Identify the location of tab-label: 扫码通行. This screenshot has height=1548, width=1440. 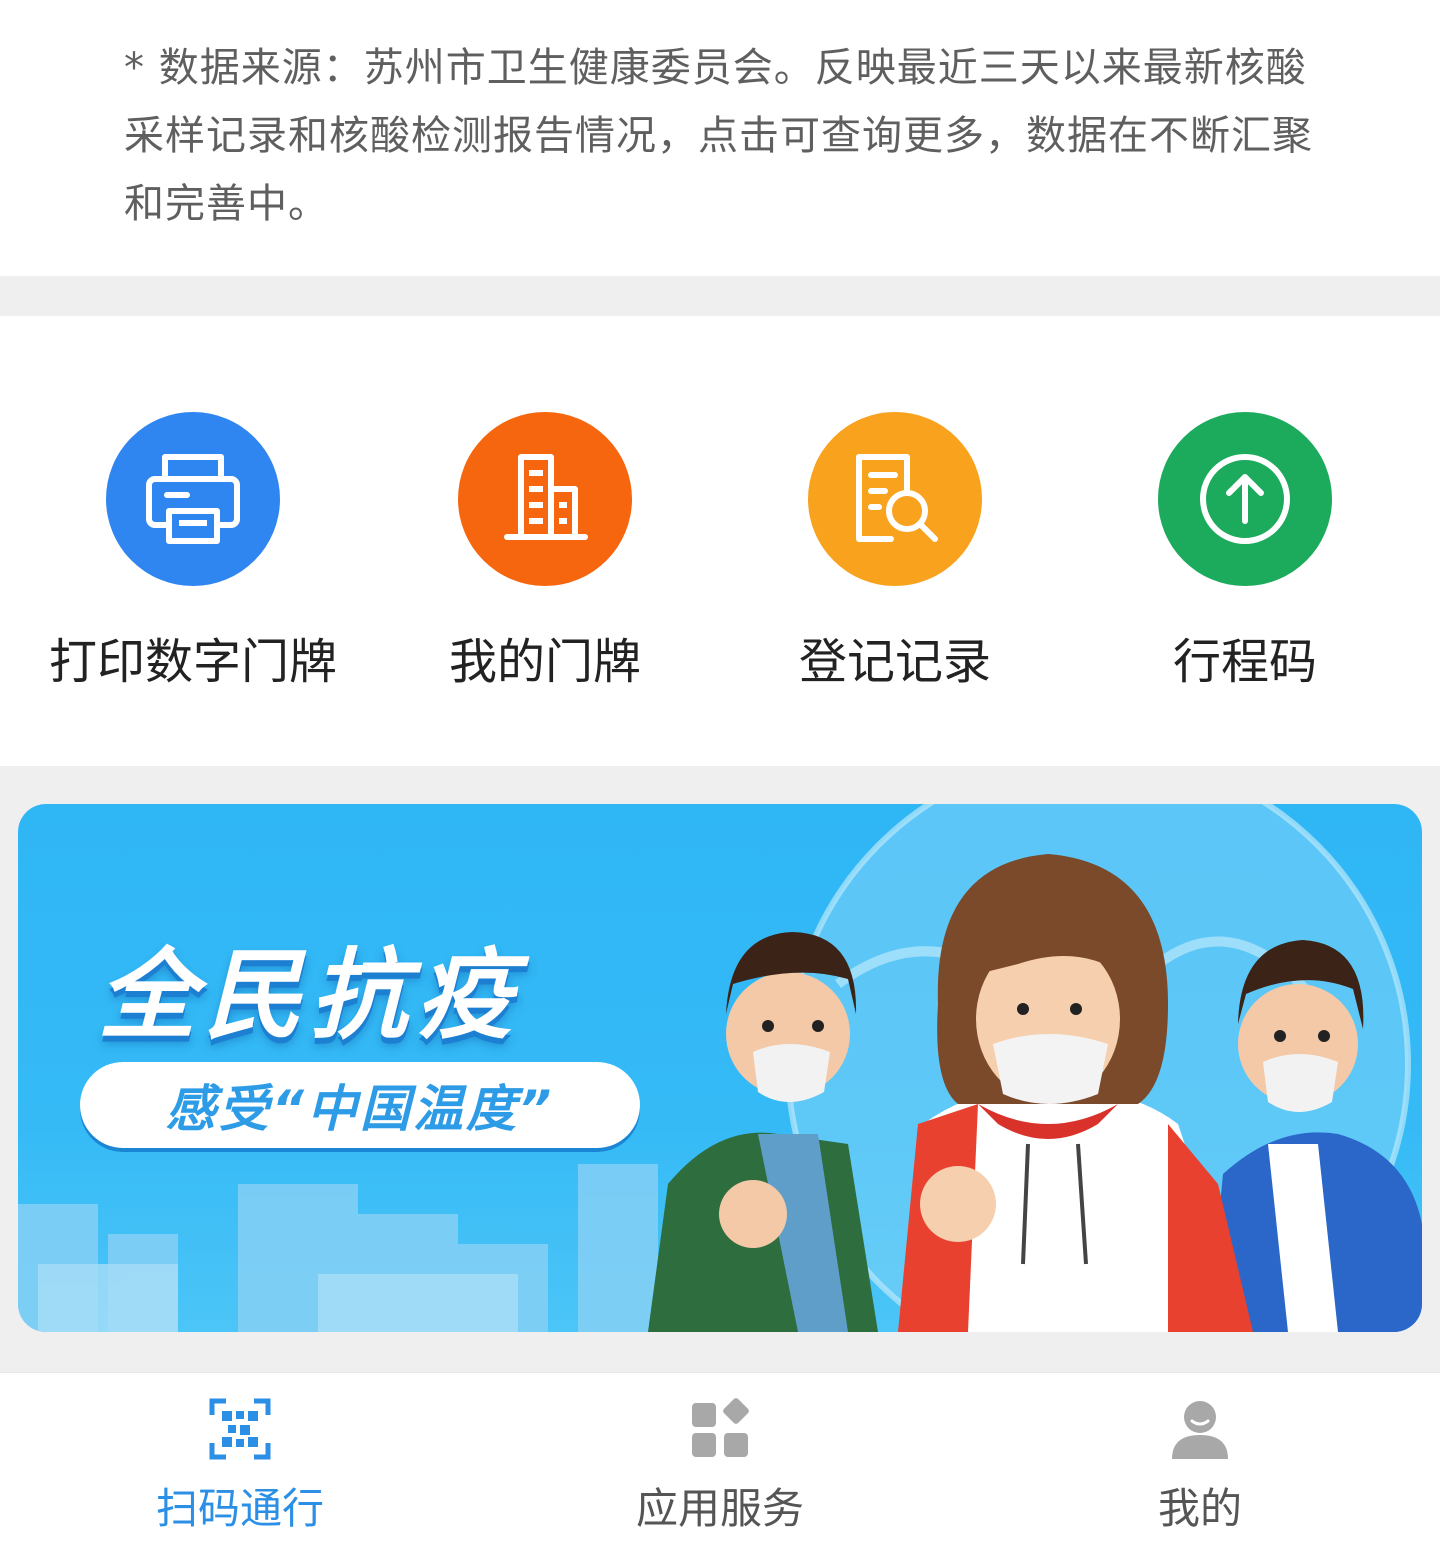
(239, 1508).